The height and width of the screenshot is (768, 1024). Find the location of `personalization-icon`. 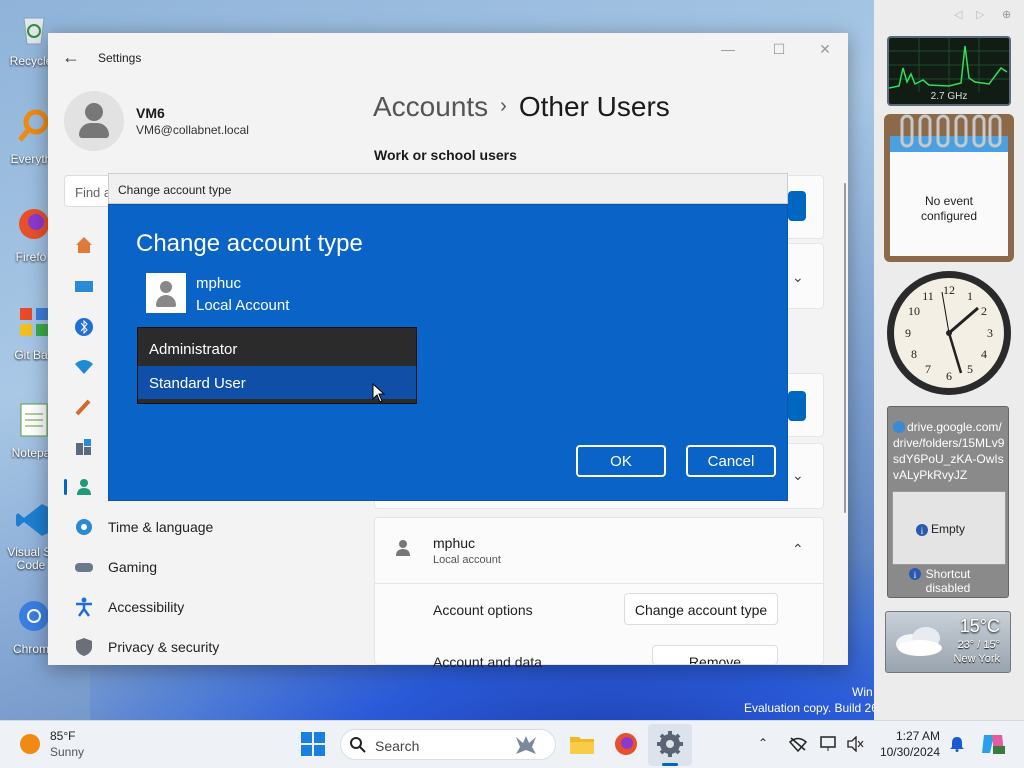

personalization-icon is located at coordinates (84, 407).